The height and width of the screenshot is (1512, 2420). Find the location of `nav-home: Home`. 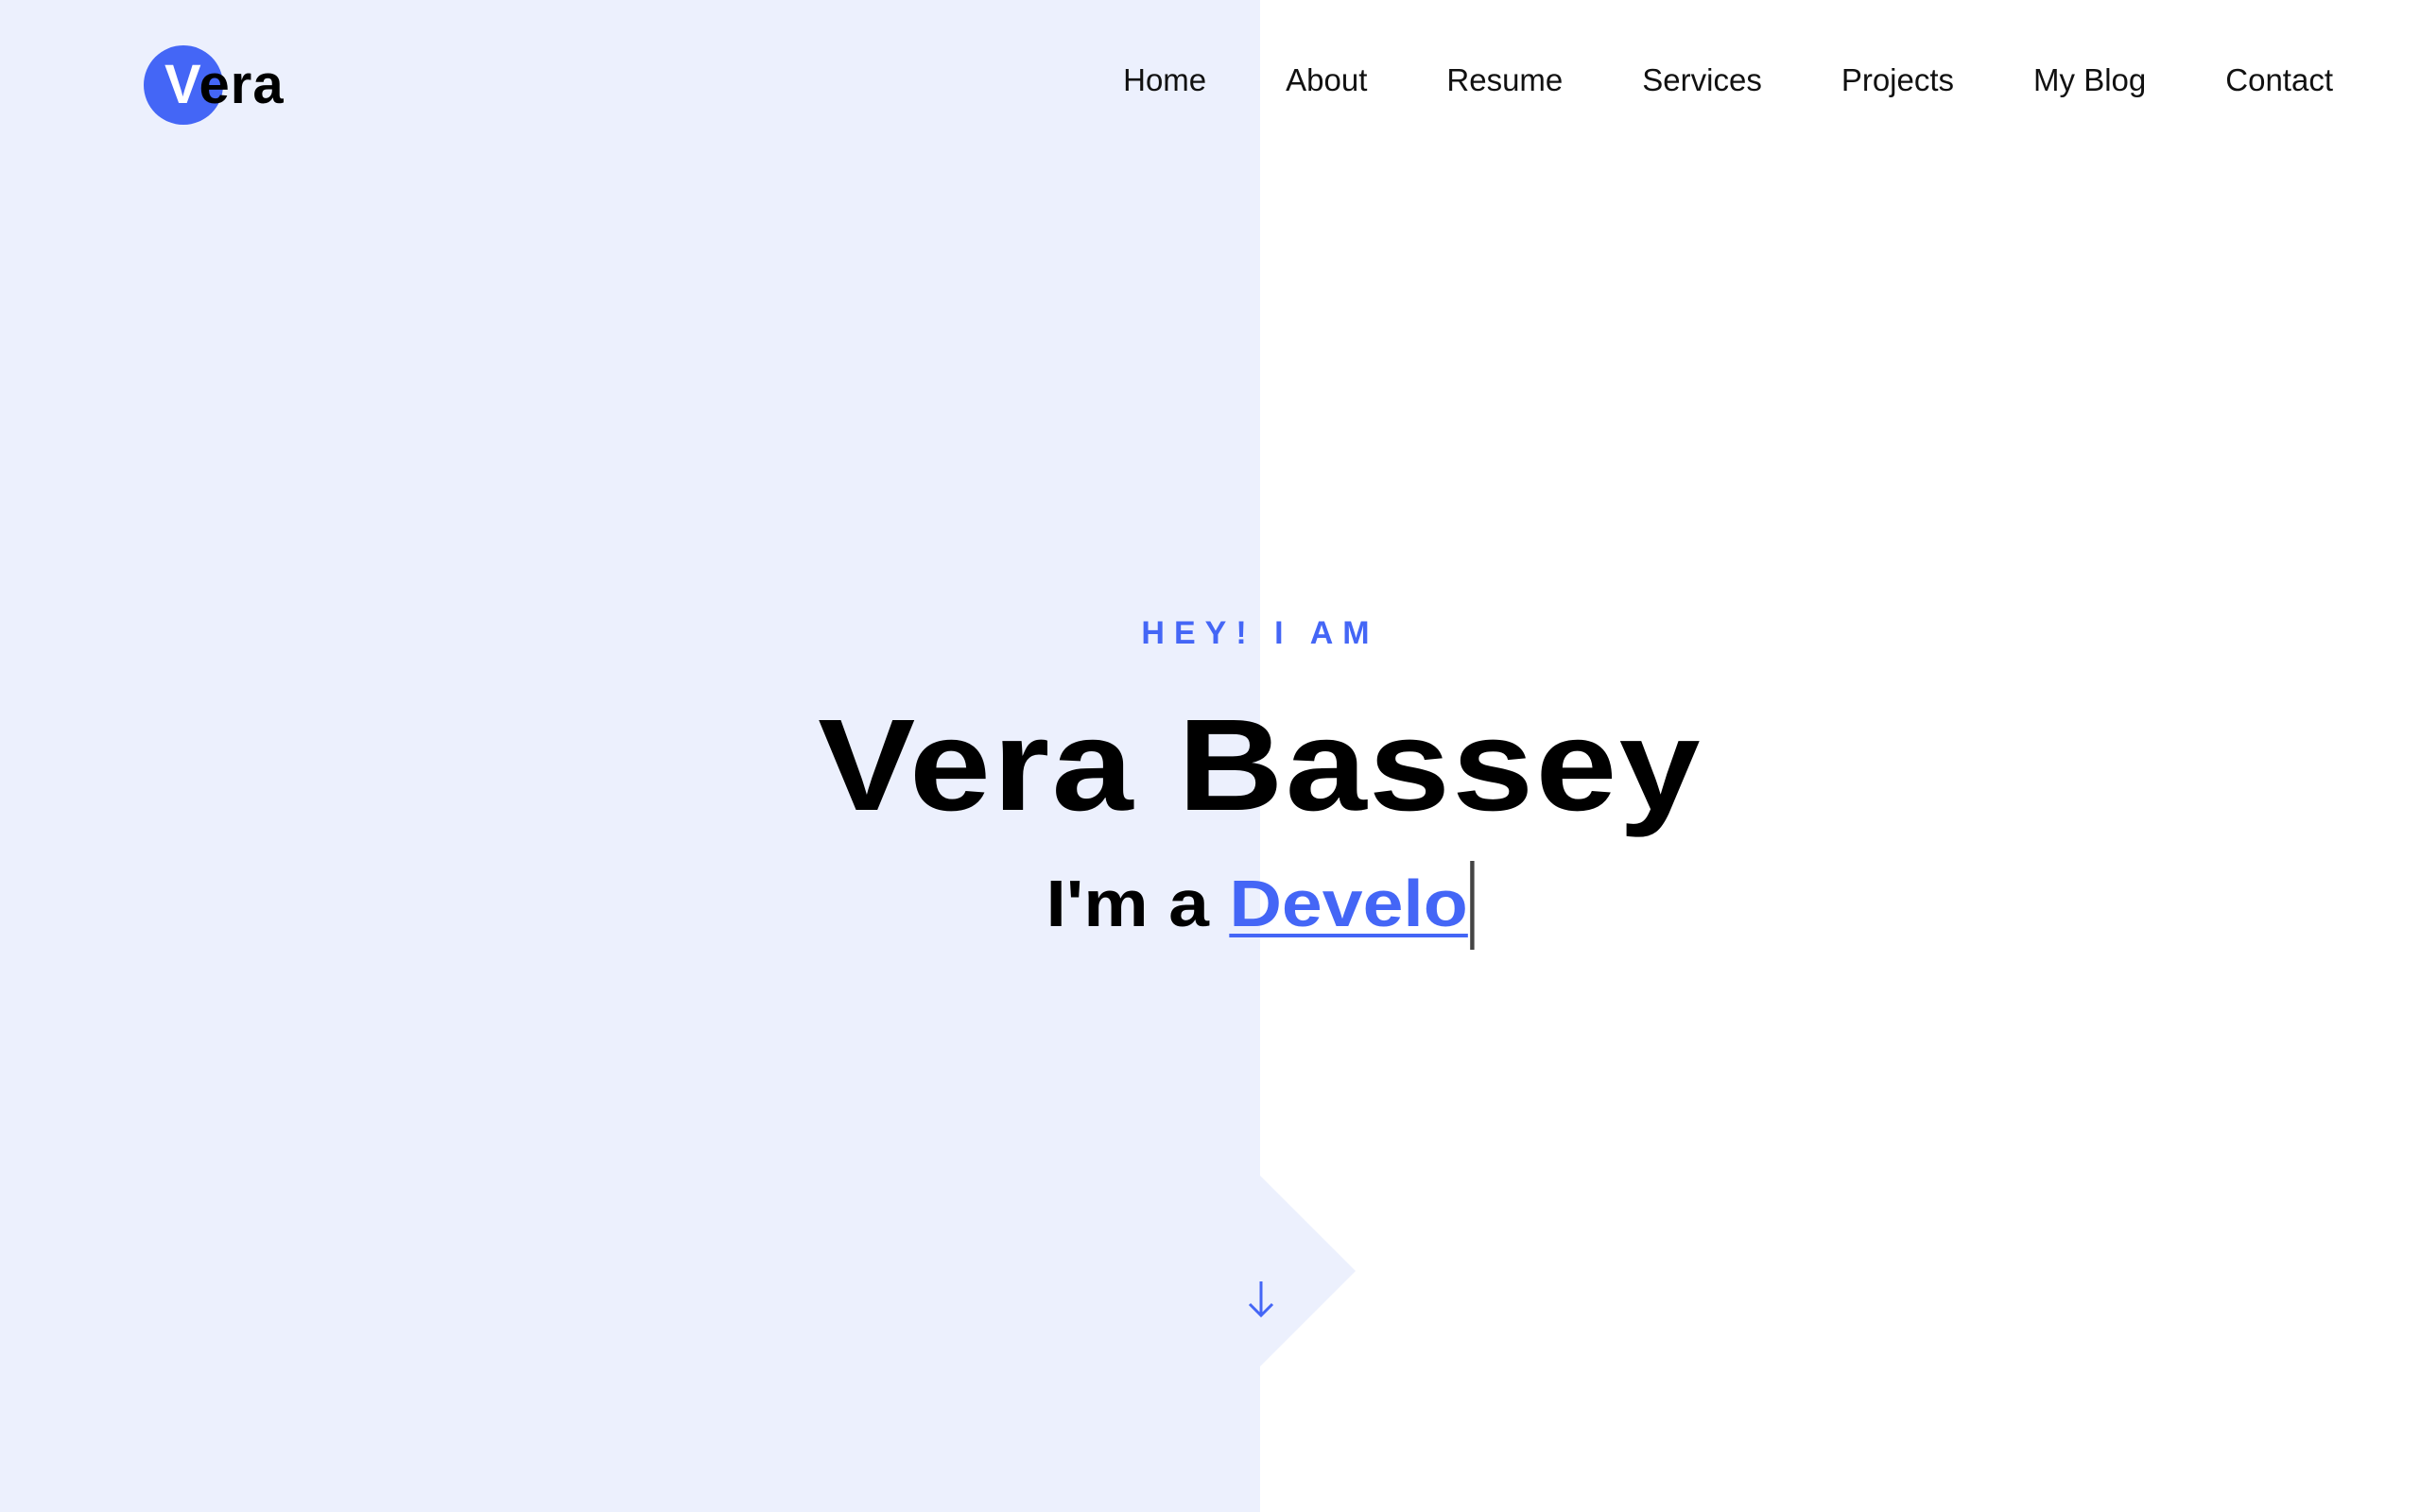

nav-home: Home is located at coordinates (1164, 80).